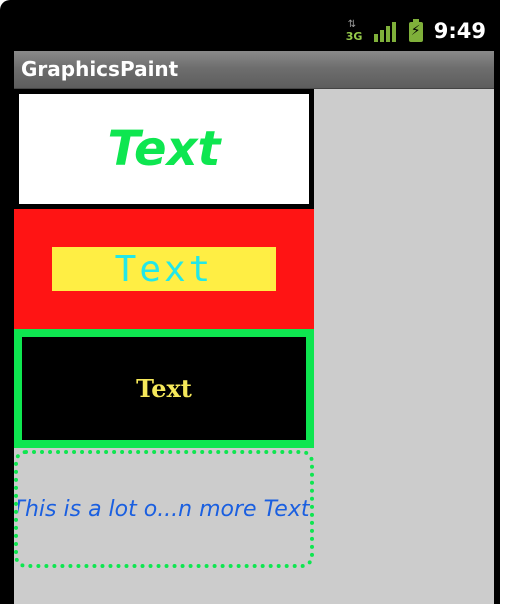  I want to click on text-ellipsized-blue: This is a lot o...n more Text., so click(164, 509).